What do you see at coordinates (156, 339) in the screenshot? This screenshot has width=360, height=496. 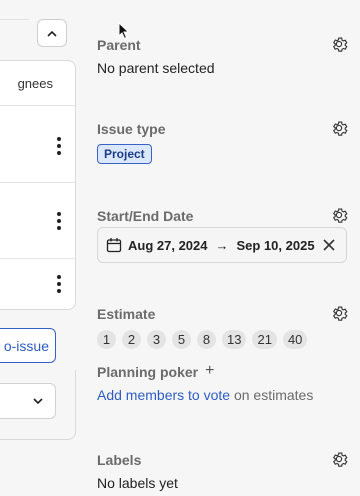 I see `estimate-chip-3: 3` at bounding box center [156, 339].